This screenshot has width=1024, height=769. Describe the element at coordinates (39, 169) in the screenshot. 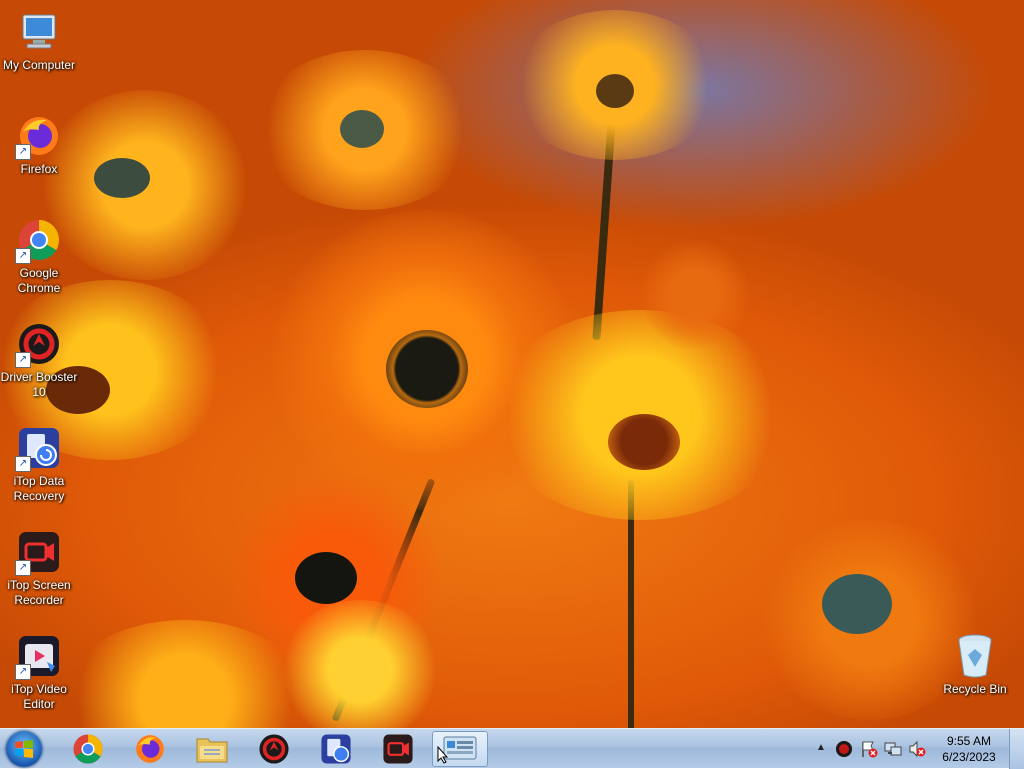

I see `desktop-icon-label: Firefox` at that location.